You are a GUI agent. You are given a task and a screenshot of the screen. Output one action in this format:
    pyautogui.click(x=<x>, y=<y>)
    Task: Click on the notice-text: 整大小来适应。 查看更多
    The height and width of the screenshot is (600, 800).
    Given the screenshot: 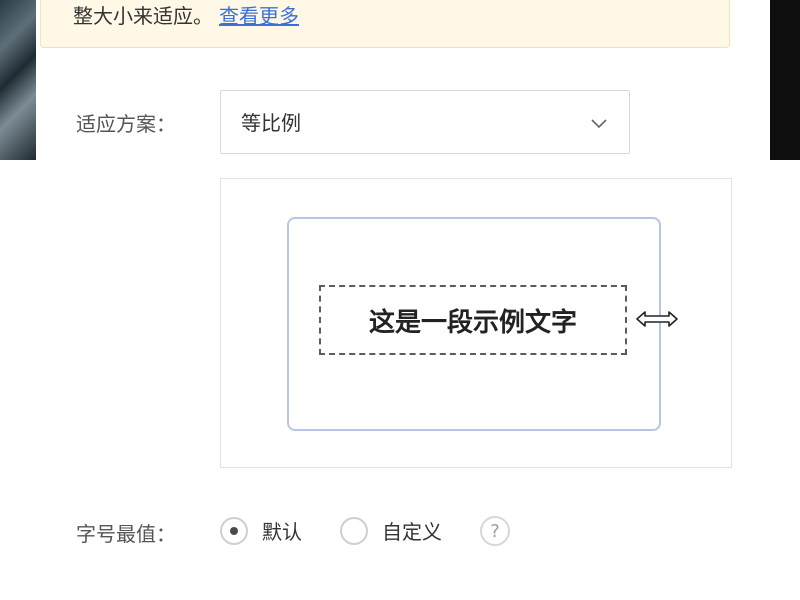 What is the action you would take?
    pyautogui.click(x=186, y=16)
    